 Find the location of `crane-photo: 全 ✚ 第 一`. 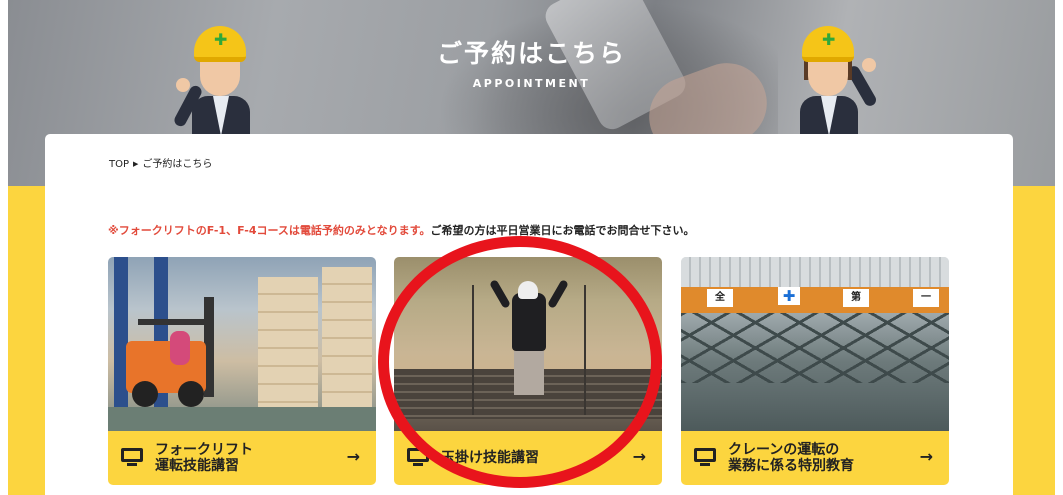

crane-photo: 全 ✚ 第 一 is located at coordinates (815, 344).